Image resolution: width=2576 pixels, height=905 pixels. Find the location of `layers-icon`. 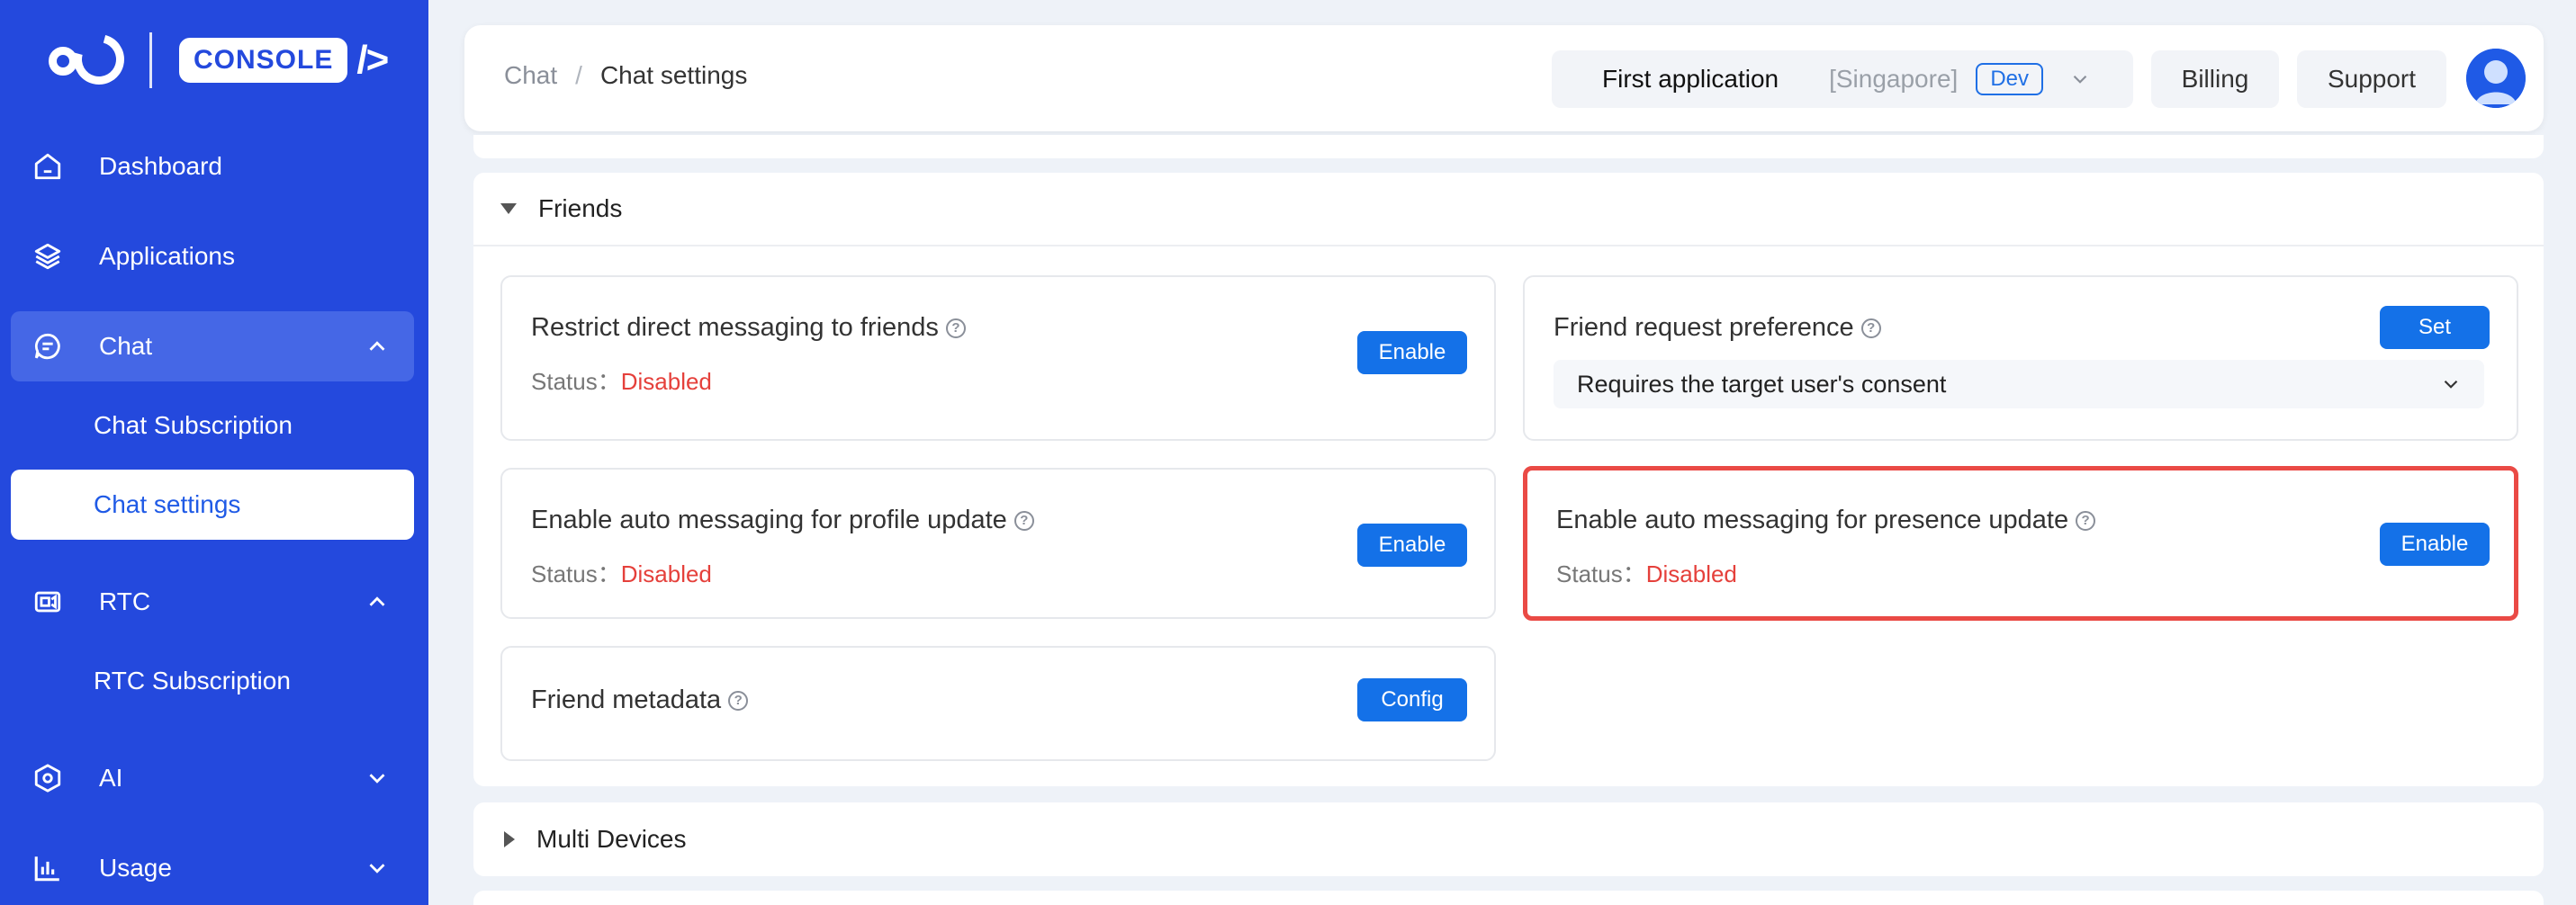

layers-icon is located at coordinates (48, 256).